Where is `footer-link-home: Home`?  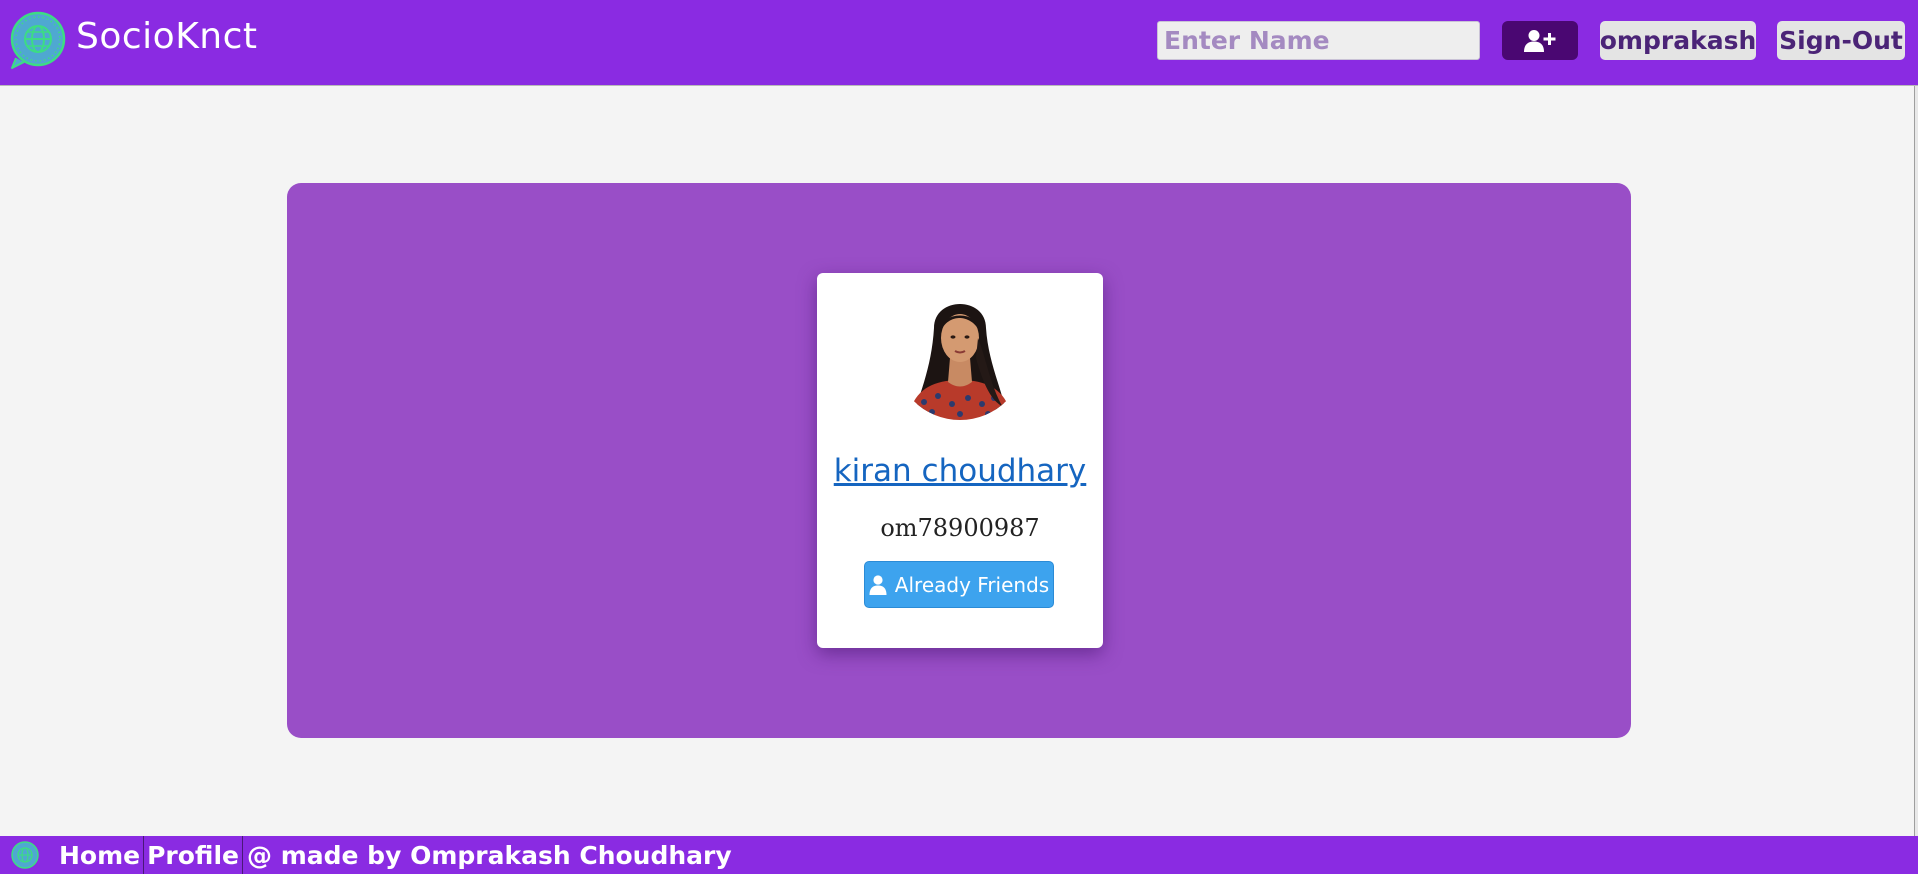 footer-link-home: Home is located at coordinates (99, 855).